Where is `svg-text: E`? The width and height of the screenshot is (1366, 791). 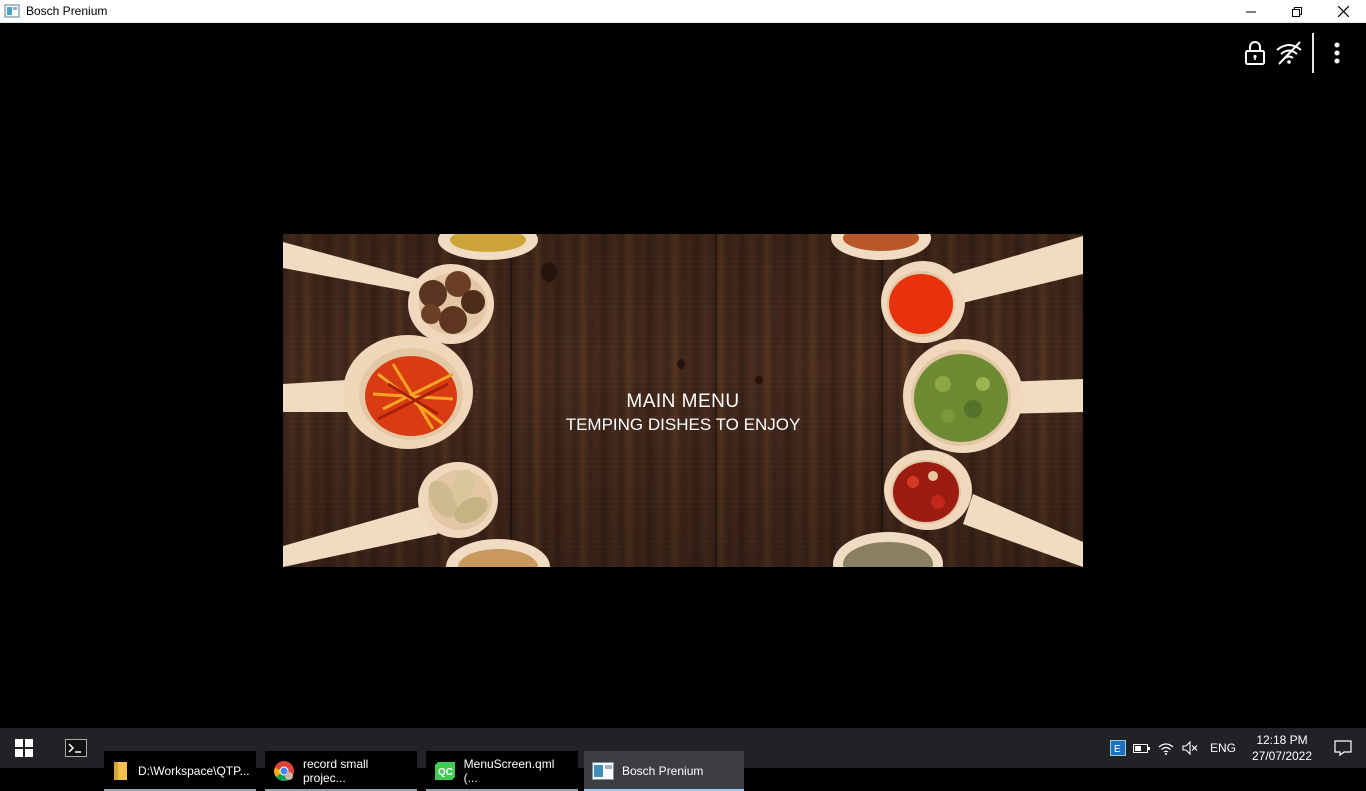
svg-text: E is located at coordinates (1117, 749).